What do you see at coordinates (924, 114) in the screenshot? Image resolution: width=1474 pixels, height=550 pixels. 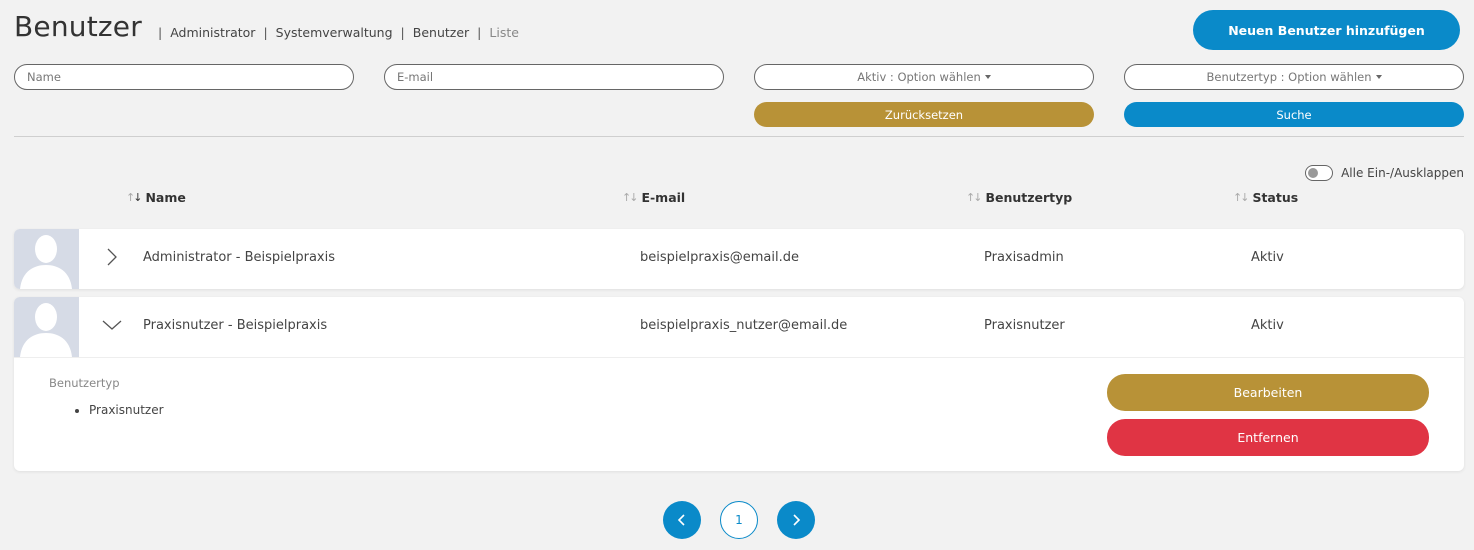 I see `reset-button: Zurücksetzen` at bounding box center [924, 114].